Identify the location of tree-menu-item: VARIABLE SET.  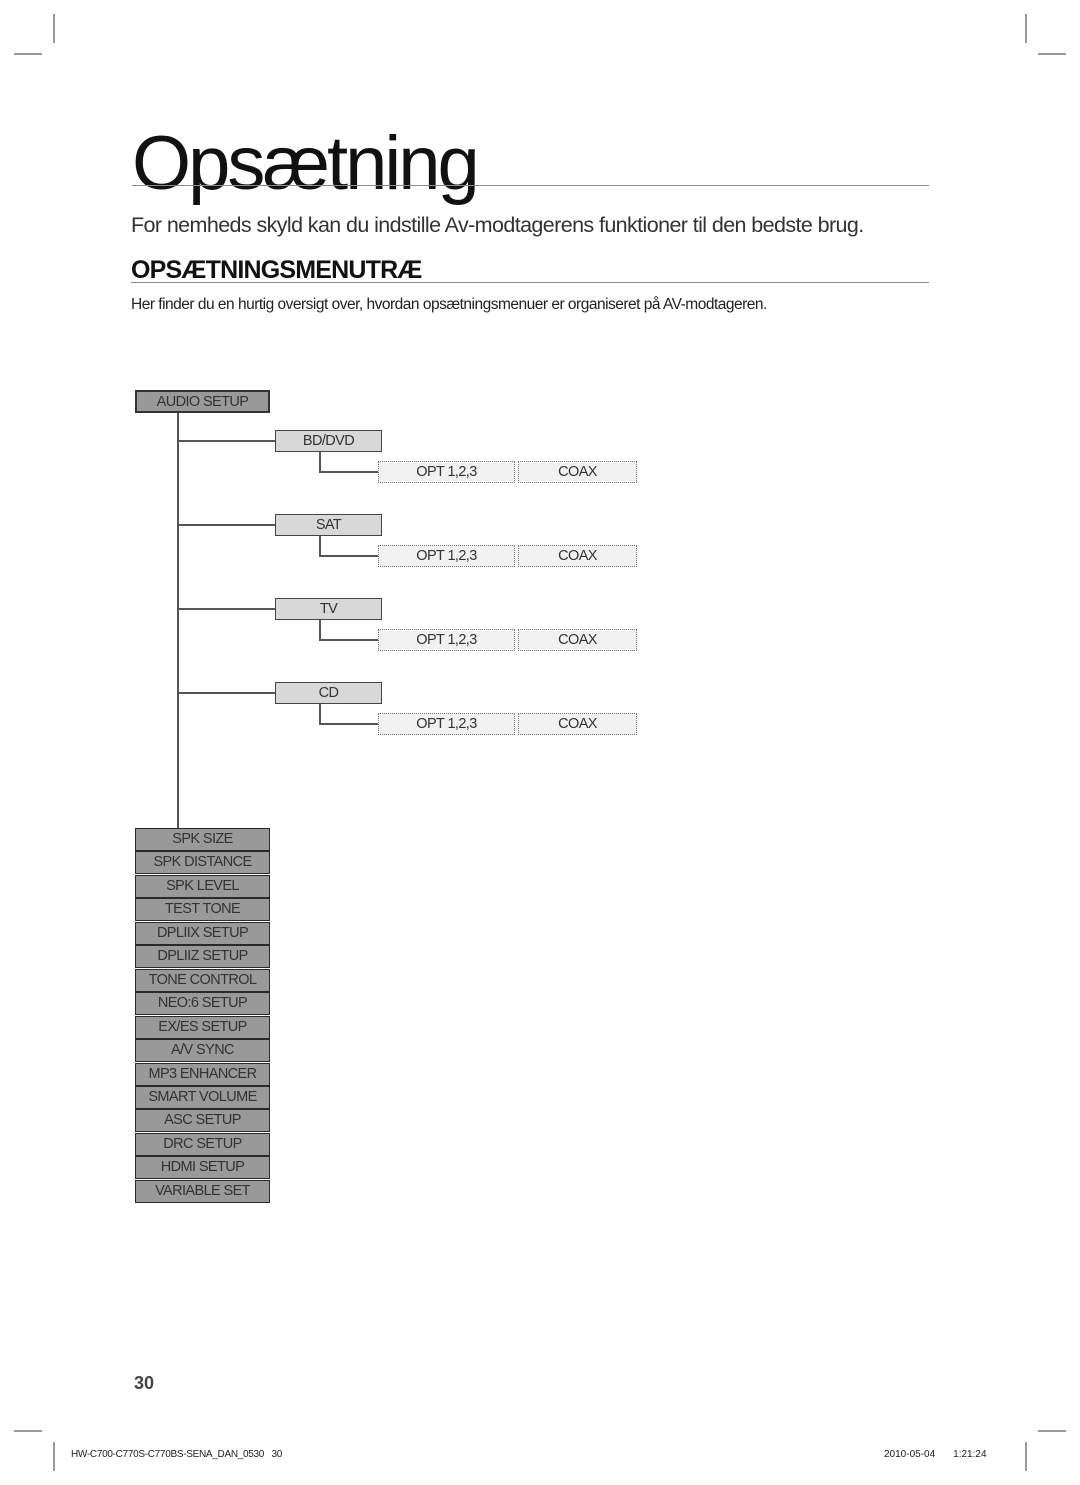
(202, 1191).